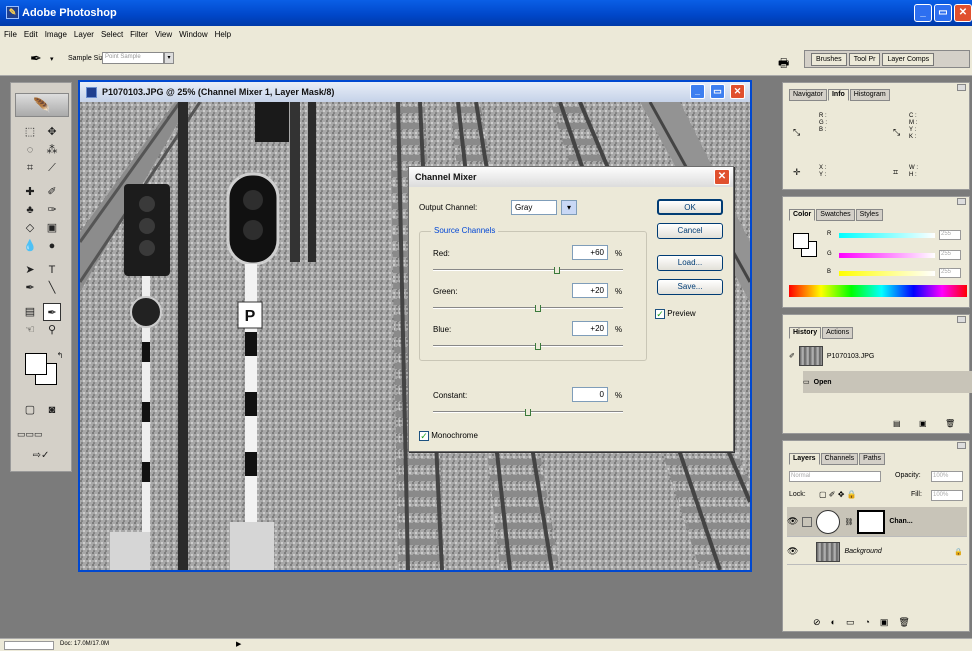 Image resolution: width=972 pixels, height=651 pixels. Describe the element at coordinates (30, 312) in the screenshot. I see `notes-tool-icon: ▤` at that location.